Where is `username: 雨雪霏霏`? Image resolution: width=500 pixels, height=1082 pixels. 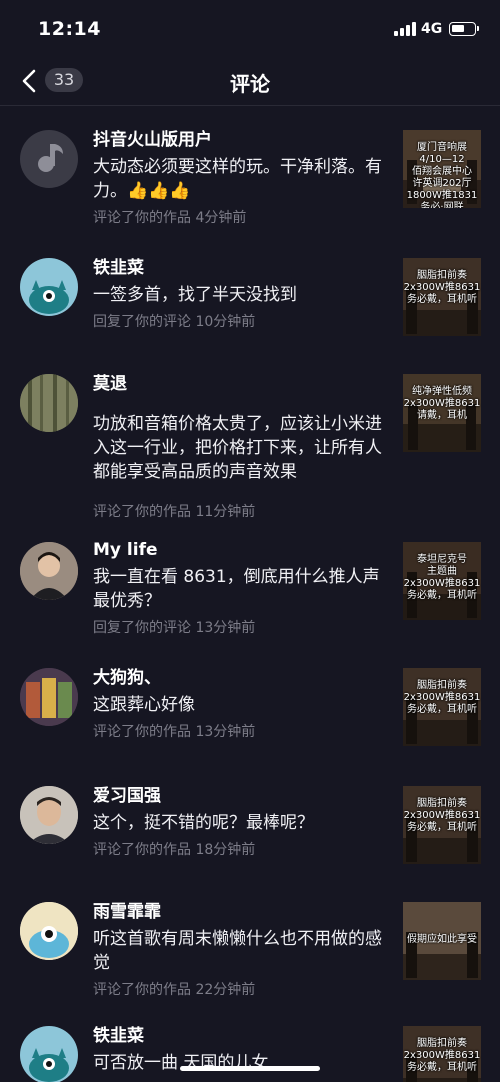
username: 雨雪霏霏 is located at coordinates (241, 912).